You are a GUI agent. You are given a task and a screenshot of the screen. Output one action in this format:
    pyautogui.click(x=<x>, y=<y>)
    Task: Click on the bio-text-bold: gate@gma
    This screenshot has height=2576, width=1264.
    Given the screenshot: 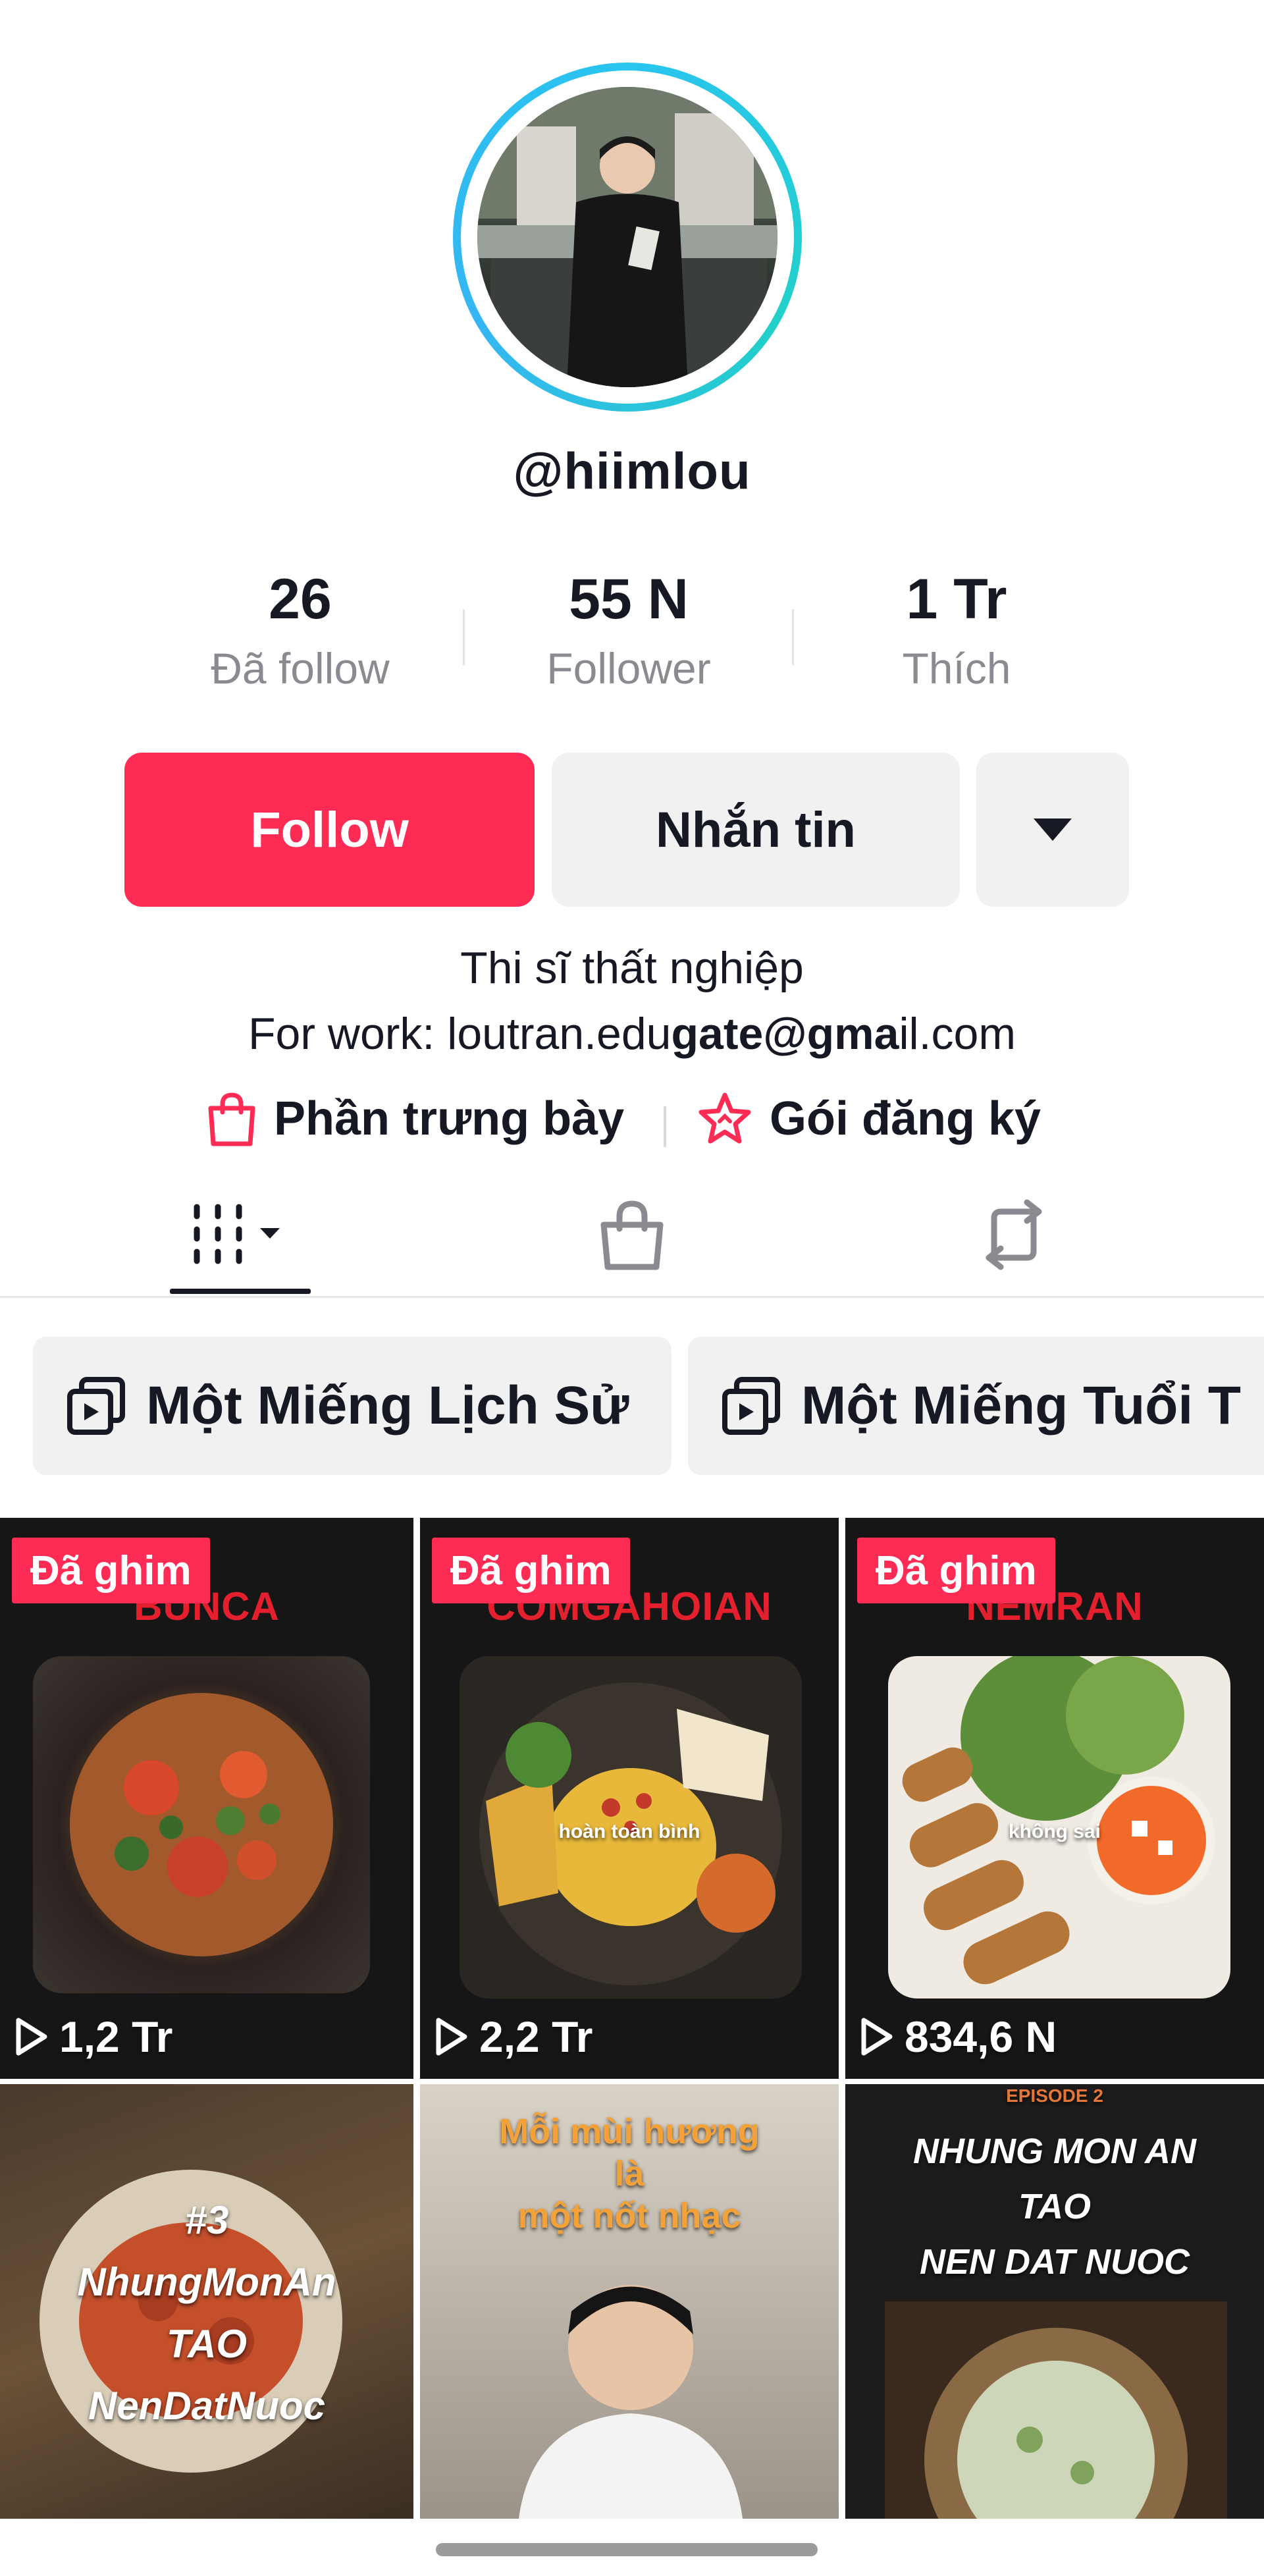 What is the action you would take?
    pyautogui.click(x=785, y=1034)
    